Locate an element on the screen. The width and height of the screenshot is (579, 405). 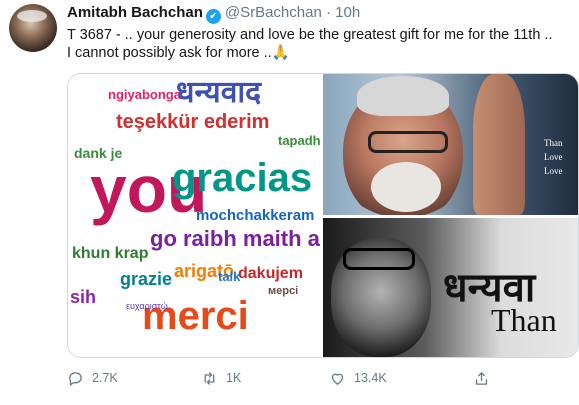
word: talk is located at coordinates (229, 276).